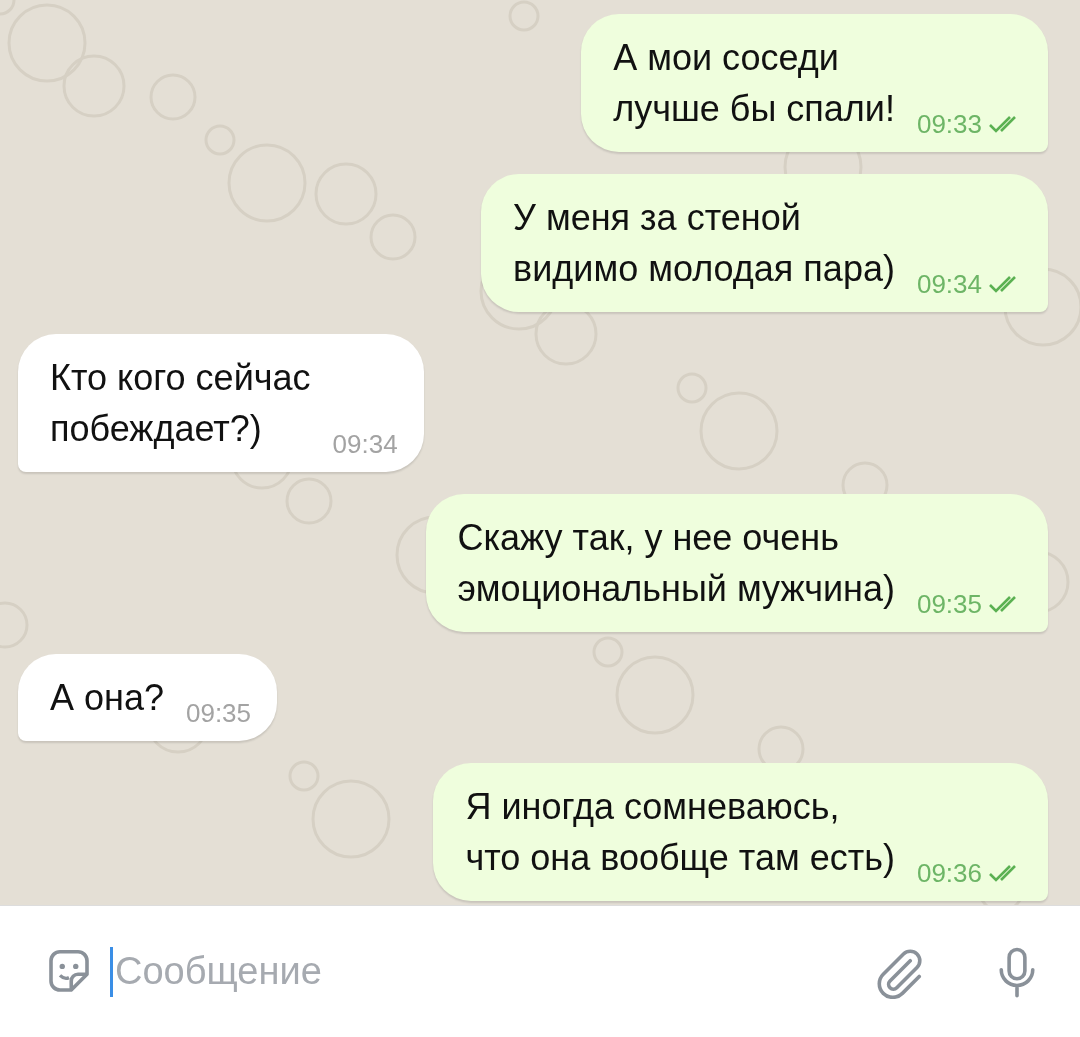 This screenshot has height=1037, width=1080. What do you see at coordinates (754, 83) in the screenshot?
I see `message-text: А мои соседи лучше бы спали!` at bounding box center [754, 83].